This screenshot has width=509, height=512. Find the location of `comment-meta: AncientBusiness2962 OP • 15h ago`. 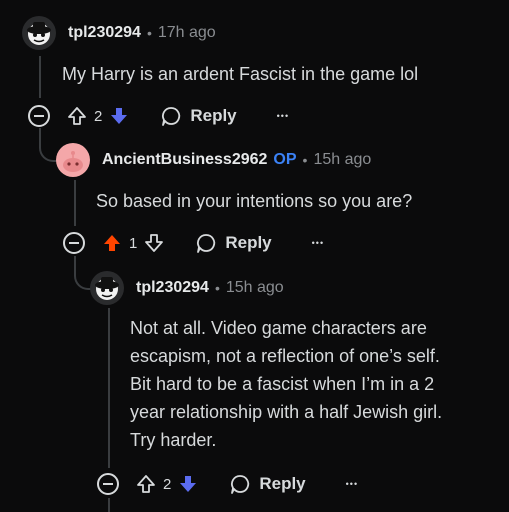

comment-meta: AncientBusiness2962 OP • 15h ago is located at coordinates (236, 160).